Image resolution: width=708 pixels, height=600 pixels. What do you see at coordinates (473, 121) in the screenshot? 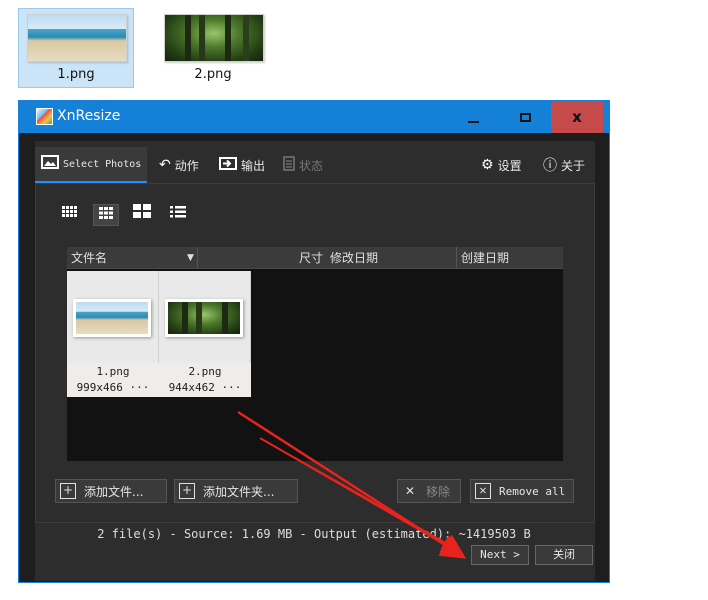
I see `minimize-icon` at bounding box center [473, 121].